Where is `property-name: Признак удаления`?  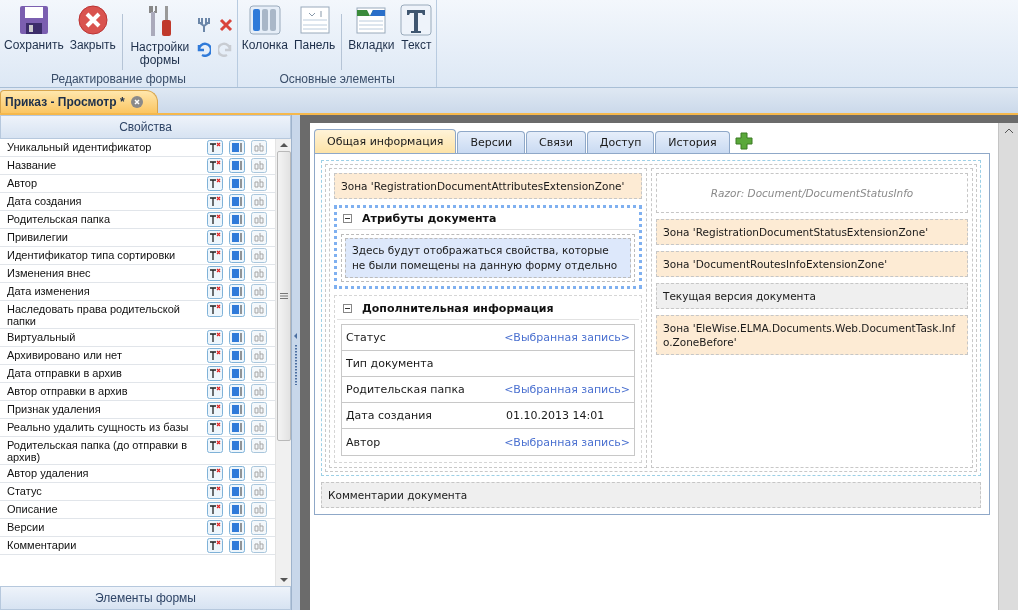
property-name: Признак удаления is located at coordinates (107, 408).